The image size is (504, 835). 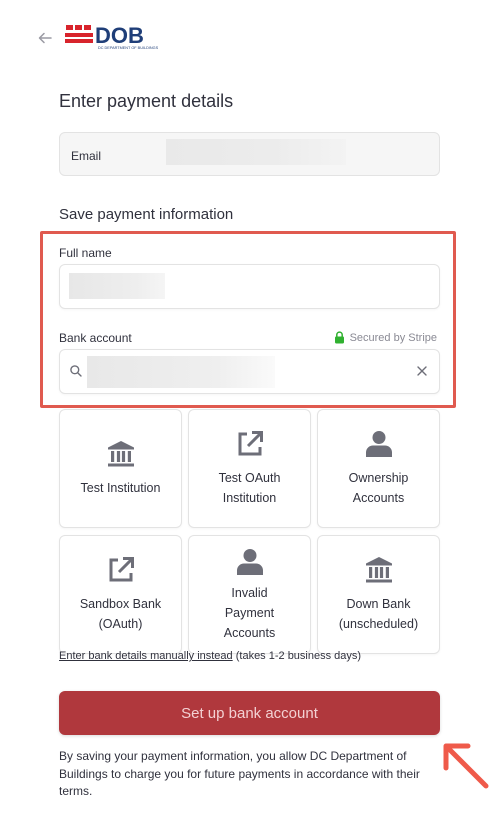 What do you see at coordinates (120, 614) in the screenshot?
I see `bank-tile-label: Sandbox Bank (OAuth)` at bounding box center [120, 614].